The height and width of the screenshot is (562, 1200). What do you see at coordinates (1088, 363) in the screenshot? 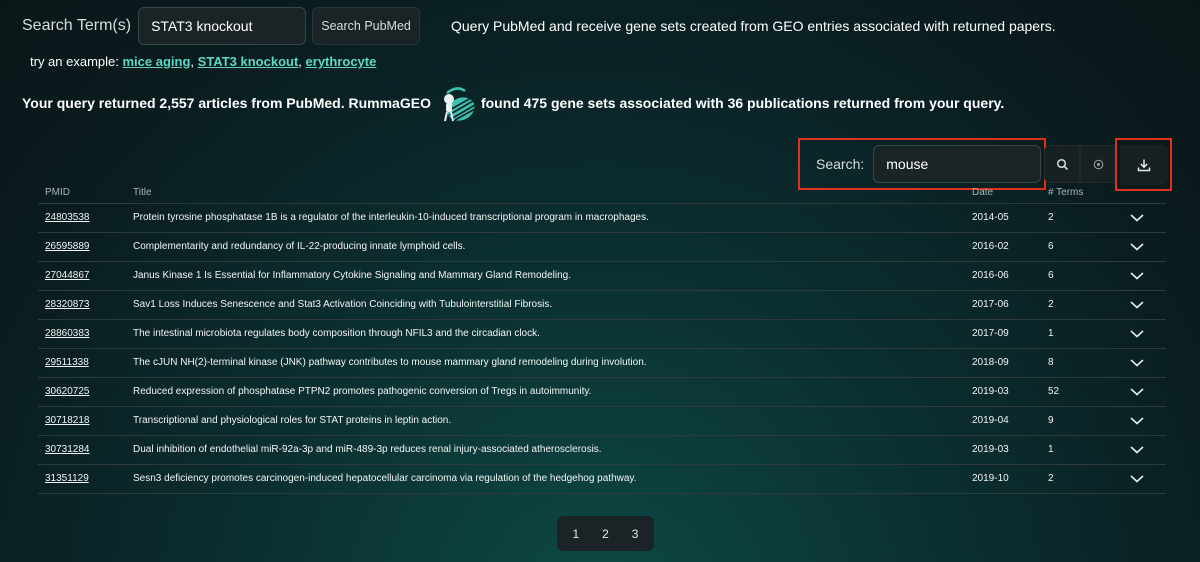
I see `terms-cell: 8` at bounding box center [1088, 363].